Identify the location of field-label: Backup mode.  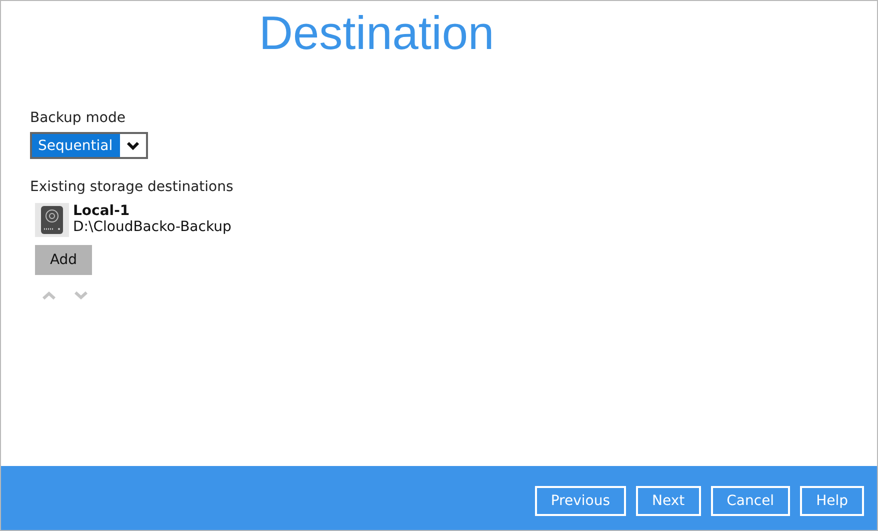
(78, 118).